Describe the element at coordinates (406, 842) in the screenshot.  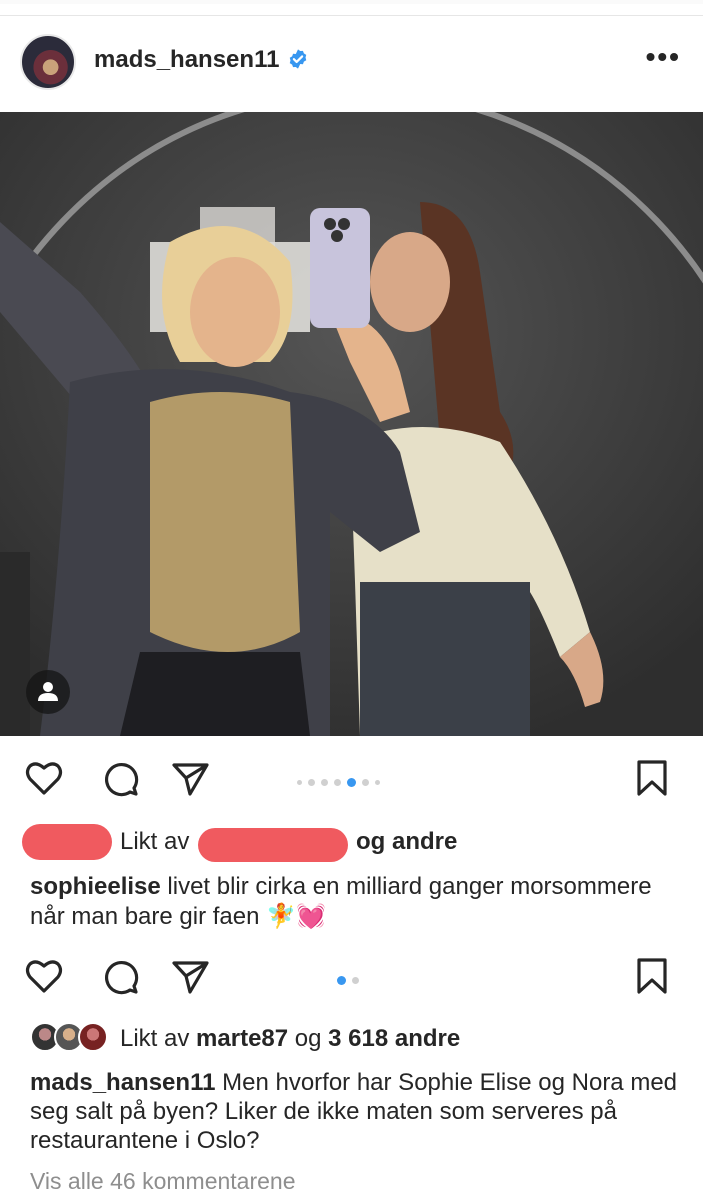
I see `liked-by-suffix: og andre` at that location.